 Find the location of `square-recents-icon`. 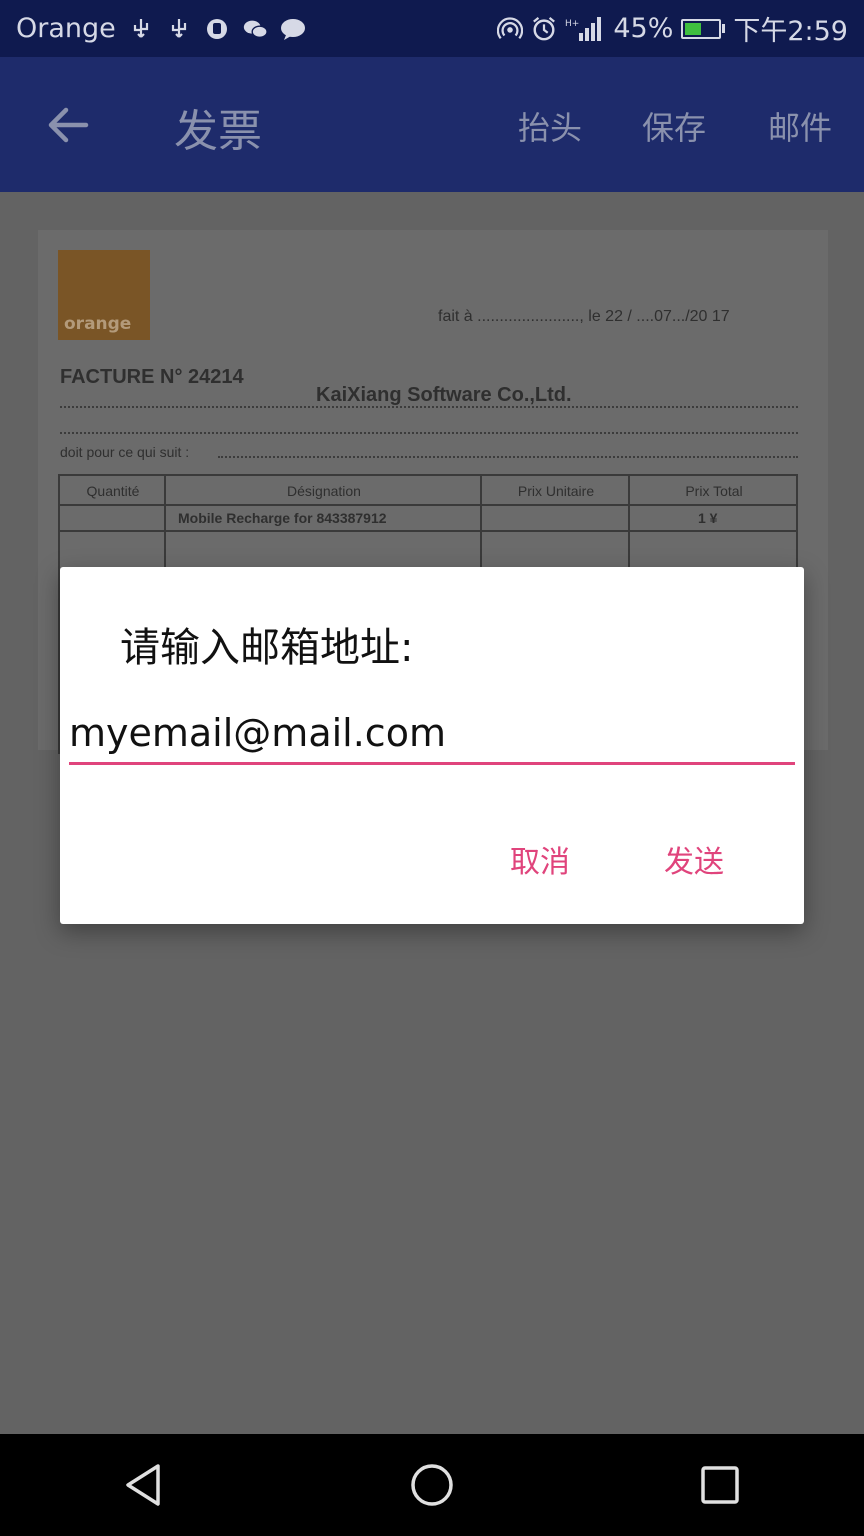

square-recents-icon is located at coordinates (720, 1485).